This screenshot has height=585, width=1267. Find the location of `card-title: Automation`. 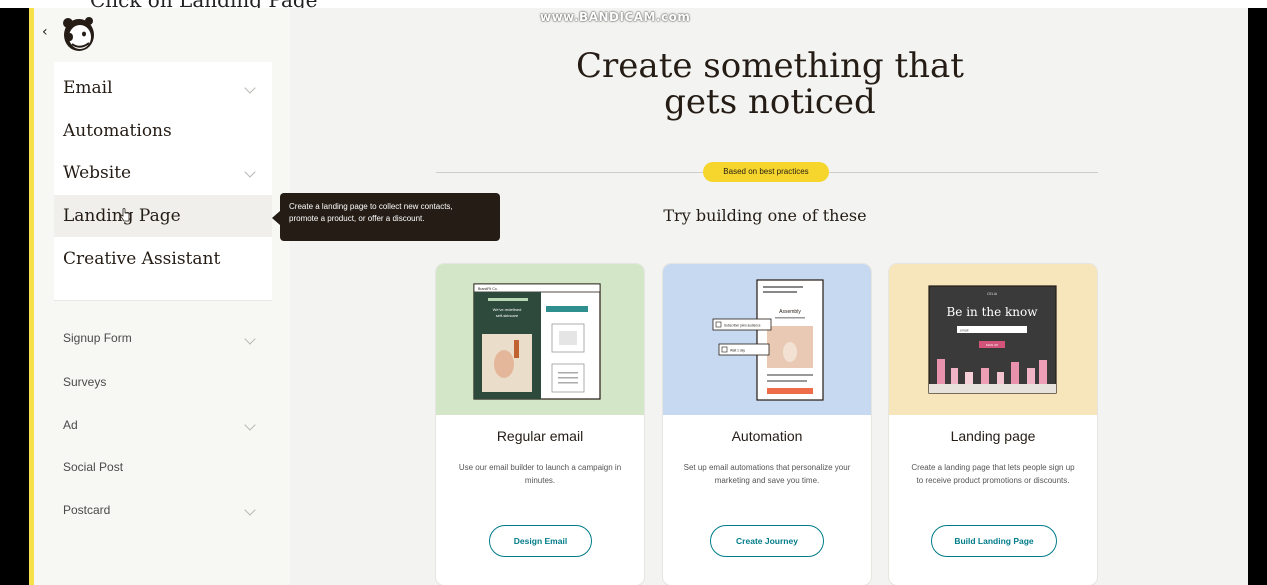

card-title: Automation is located at coordinates (767, 436).